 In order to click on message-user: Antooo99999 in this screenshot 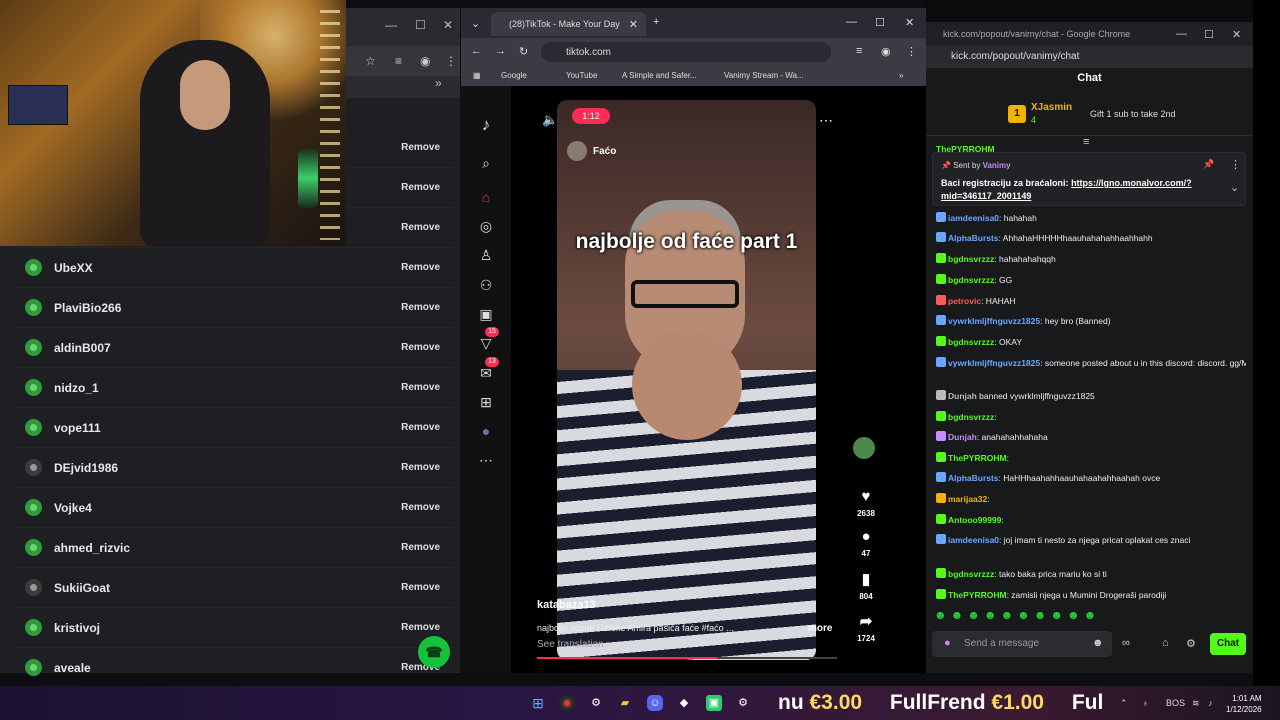, I will do `click(974, 520)`.